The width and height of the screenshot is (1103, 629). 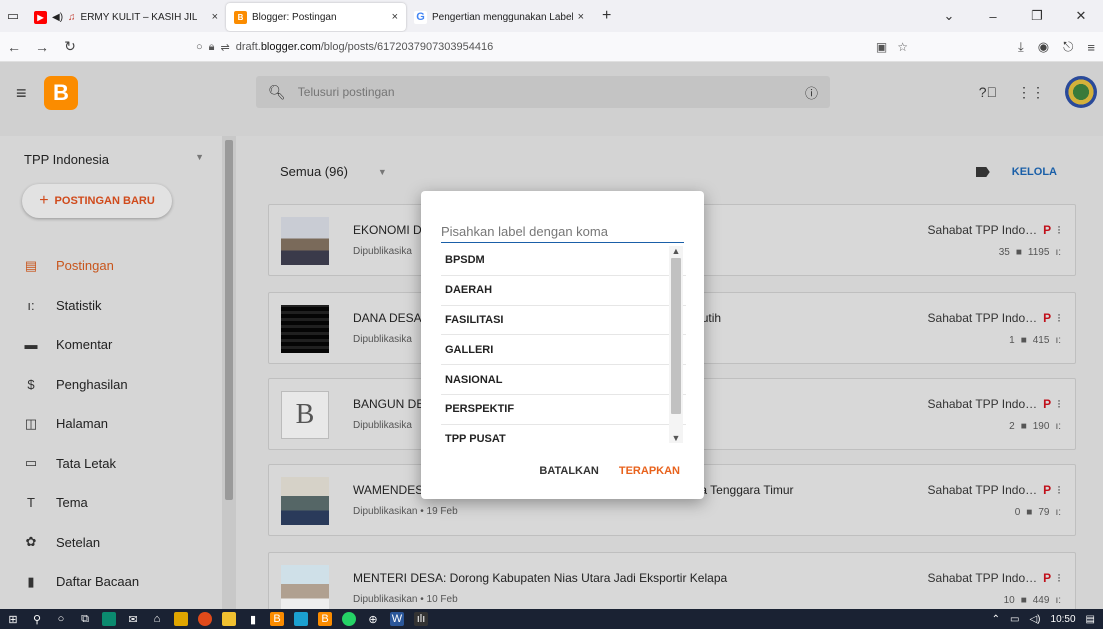 I want to click on label-input, so click(x=562, y=232).